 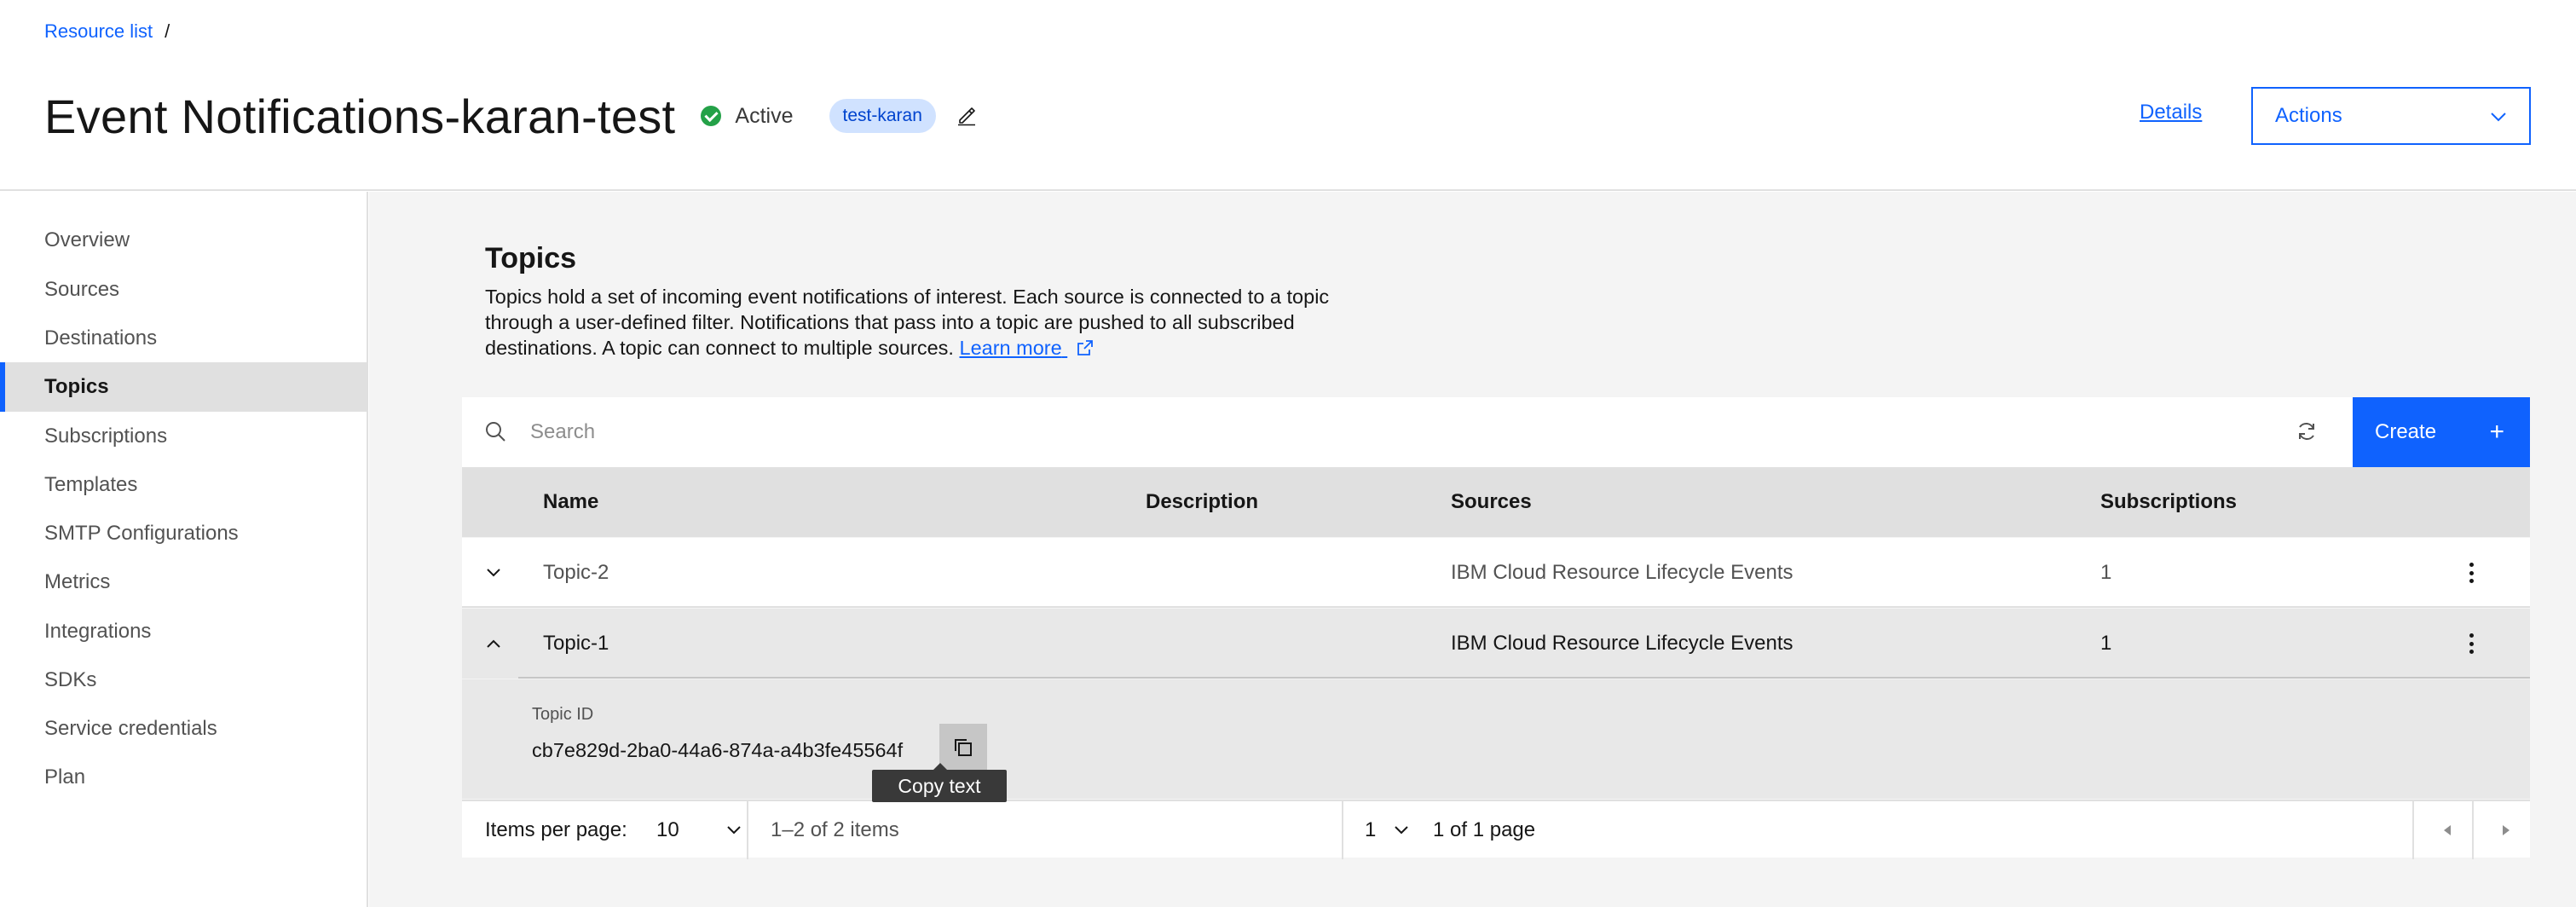 What do you see at coordinates (1371, 829) in the screenshot?
I see `page-select-value: 1` at bounding box center [1371, 829].